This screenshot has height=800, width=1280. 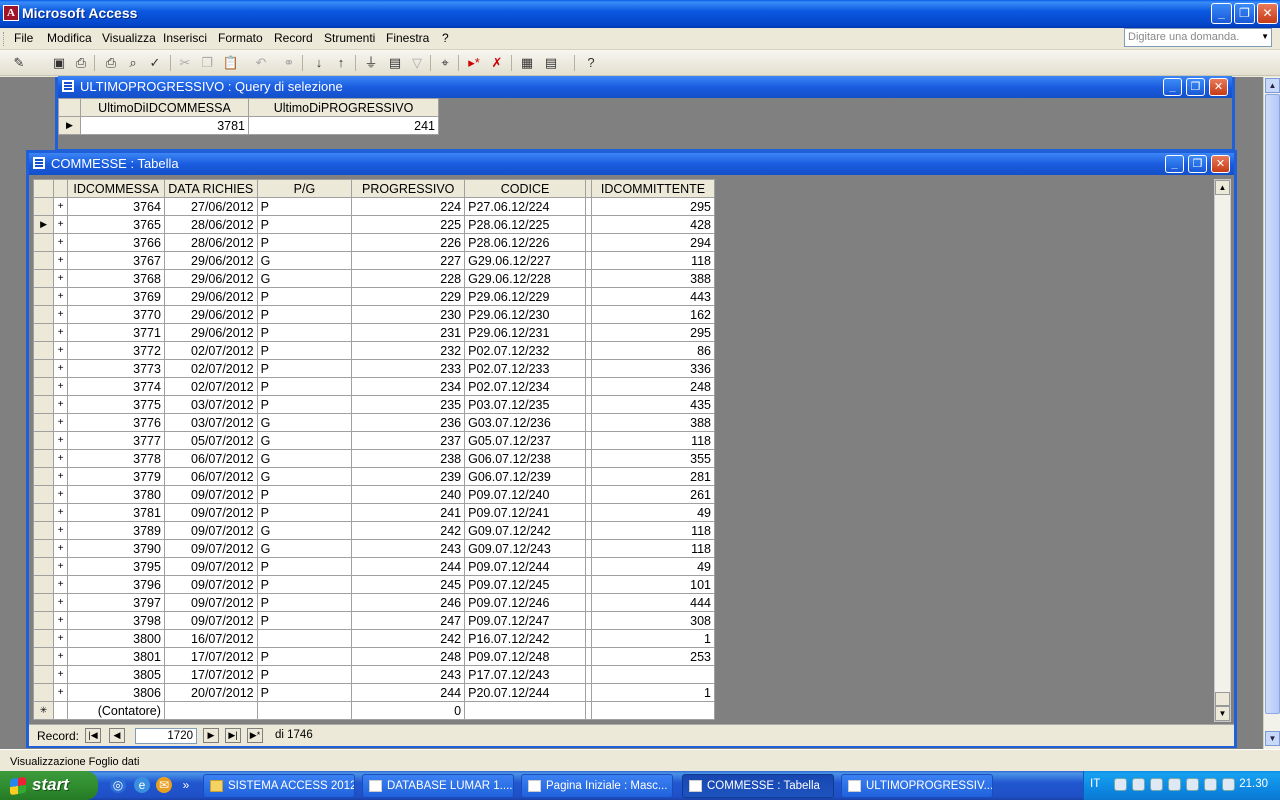 What do you see at coordinates (525, 242) in the screenshot?
I see `cell-codice: P28.06.12/226` at bounding box center [525, 242].